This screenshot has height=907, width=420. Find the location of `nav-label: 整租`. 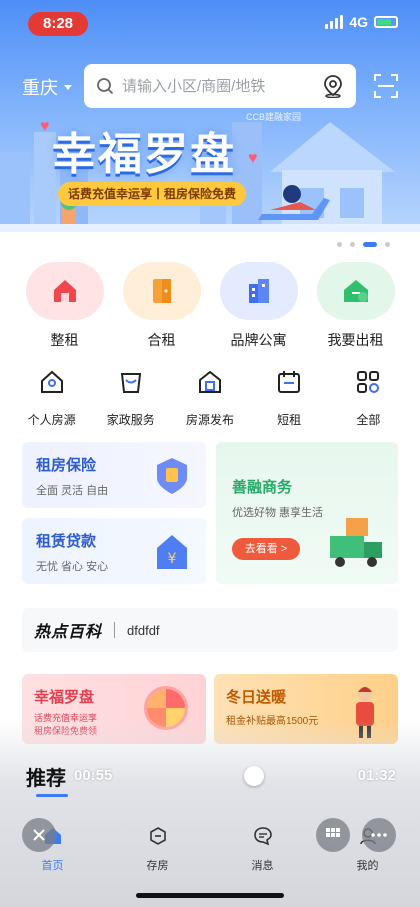

nav-label: 整租 is located at coordinates (64, 340).